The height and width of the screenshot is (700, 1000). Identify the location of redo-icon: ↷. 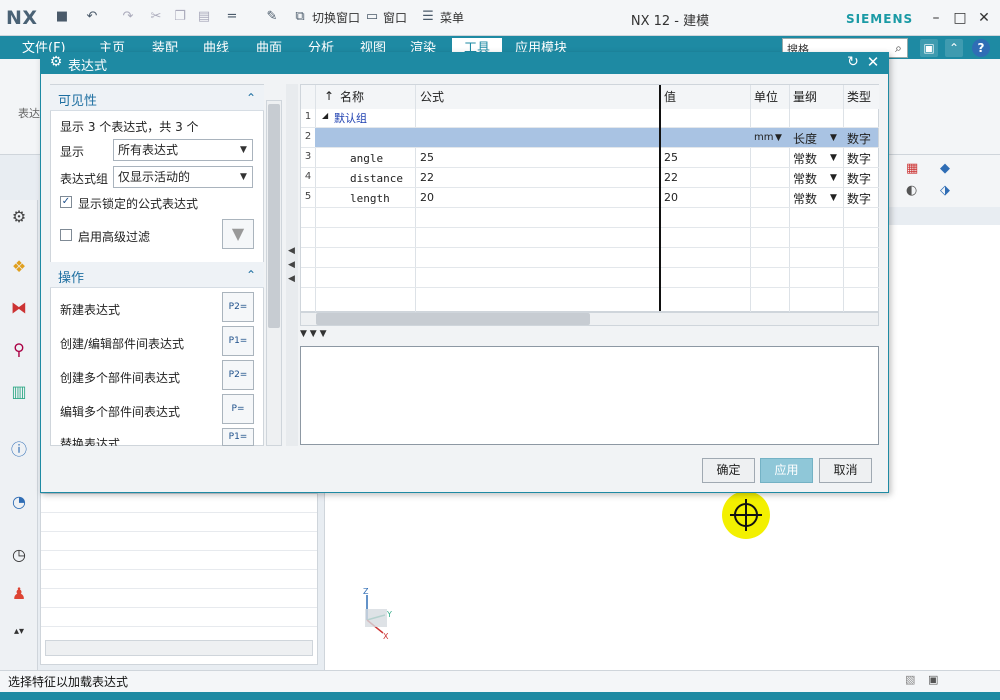
(128, 17).